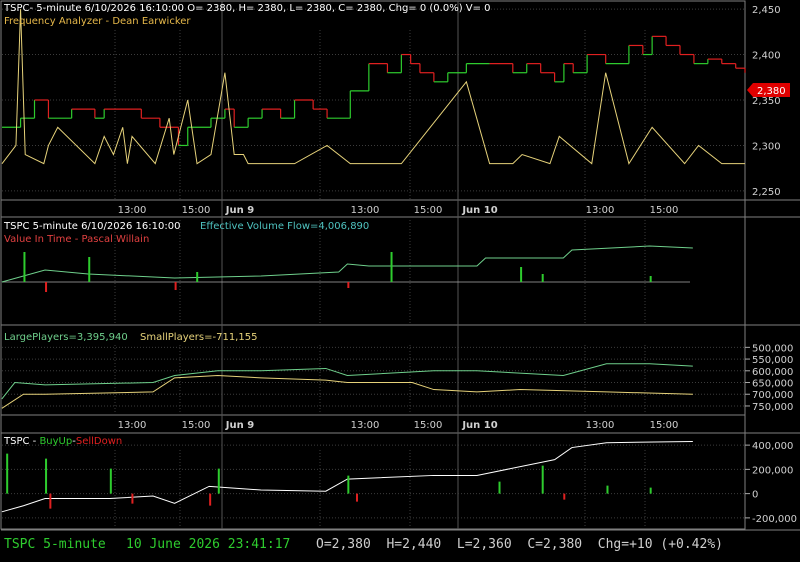 This screenshot has width=800, height=562. Describe the element at coordinates (772, 446) in the screenshot. I see `panel4-y-tick: 400,000` at that location.